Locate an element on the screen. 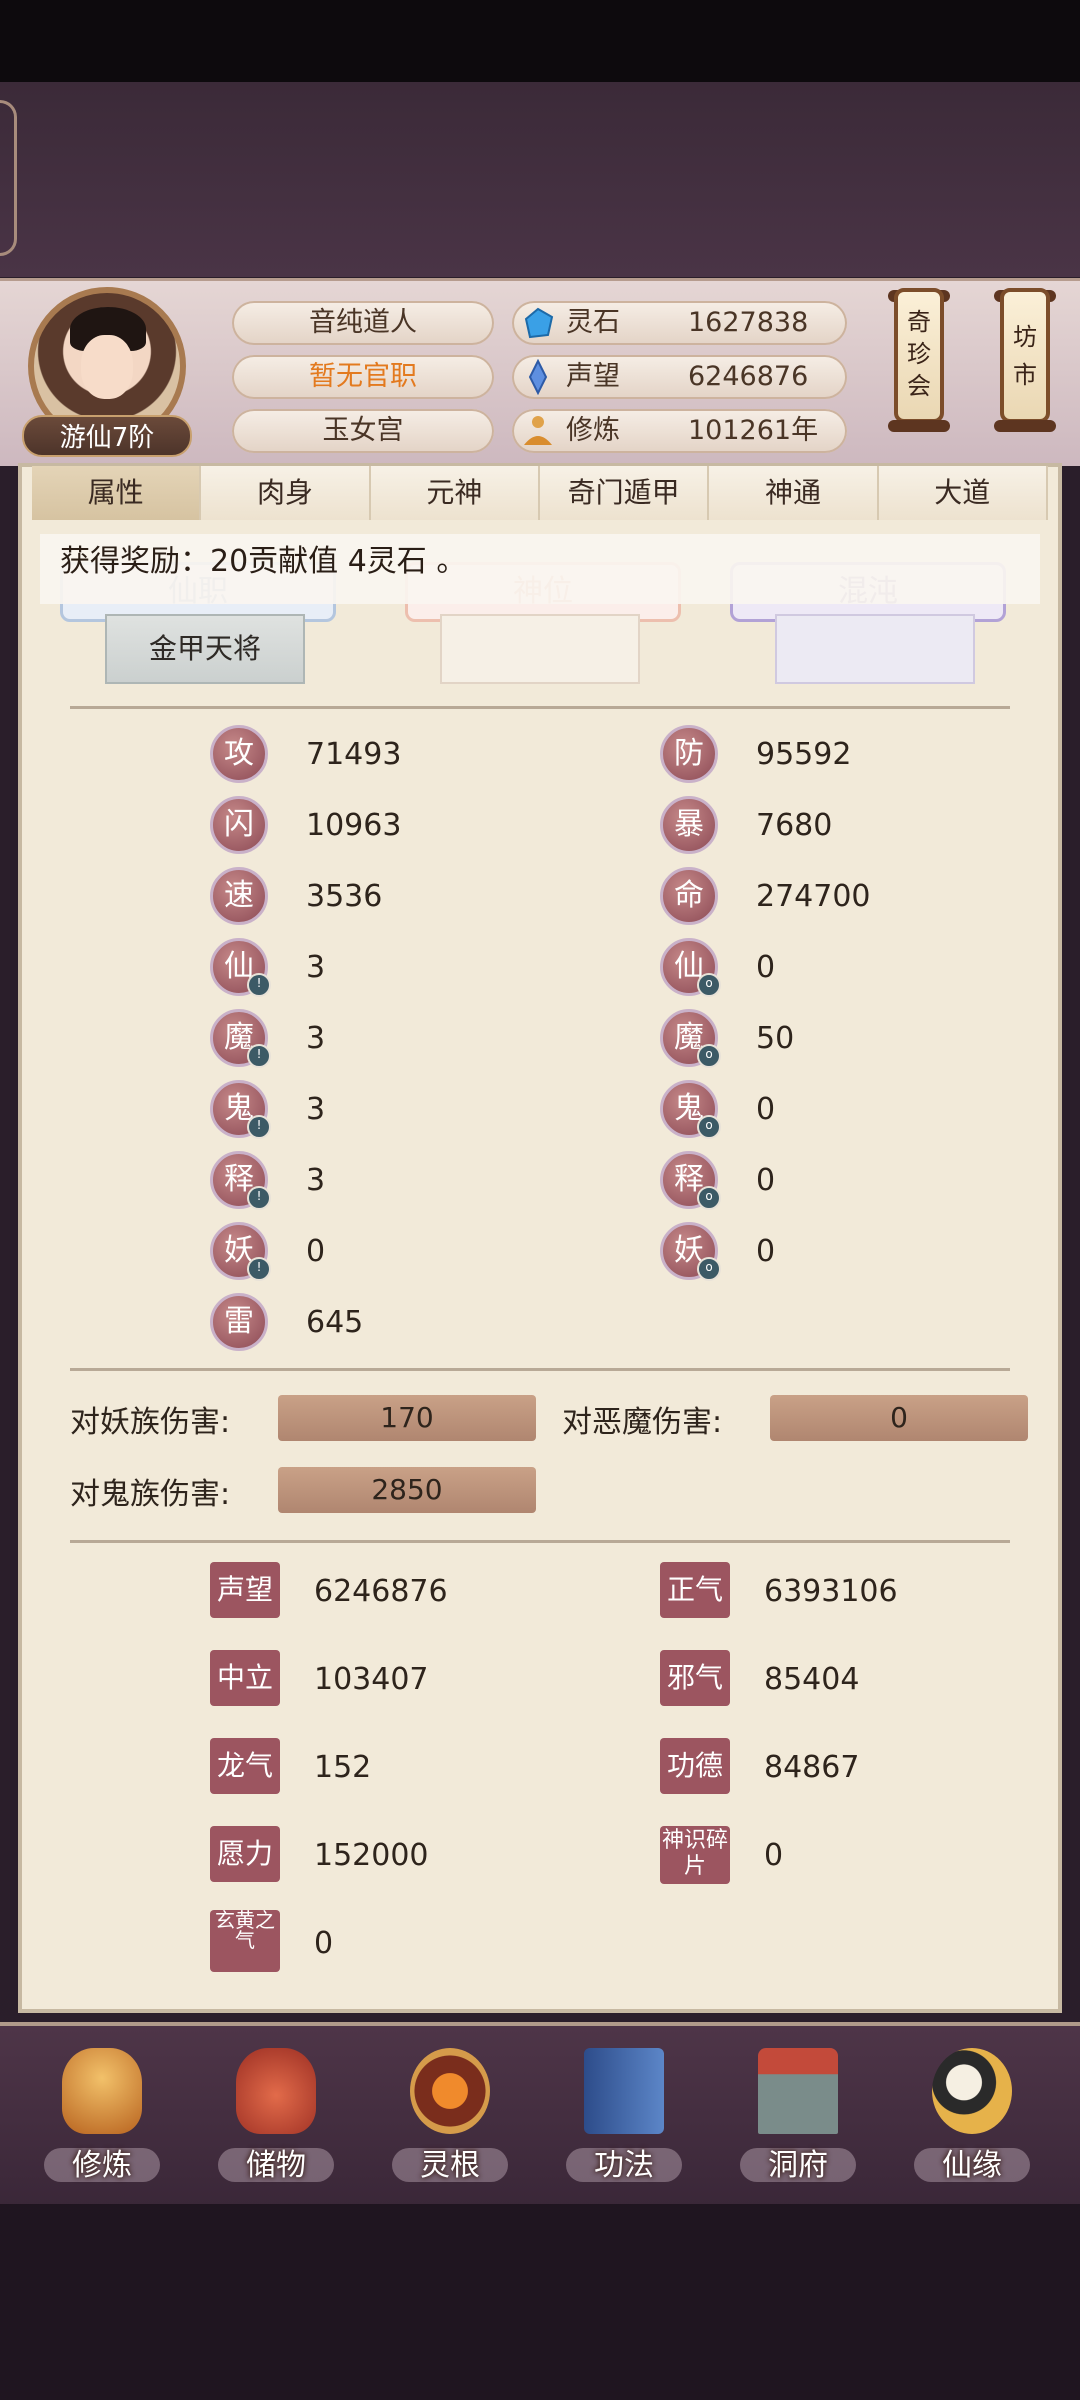 This screenshot has height=2400, width=1080. crit-badge: 暴 is located at coordinates (689, 825).